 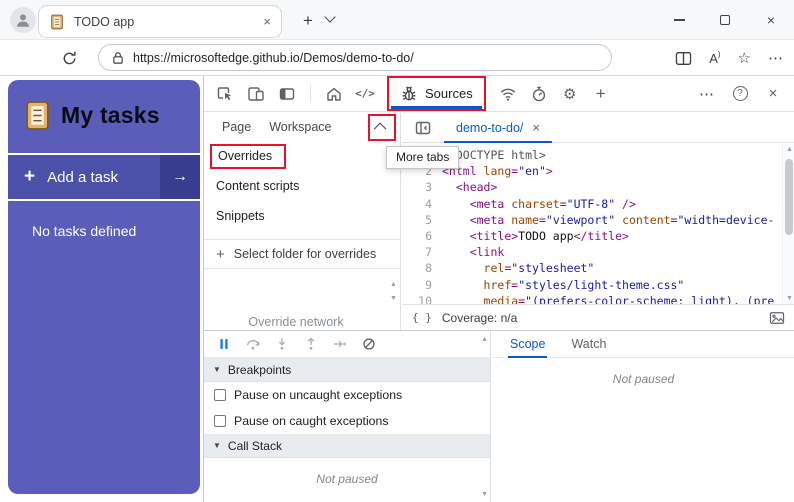 I want to click on step-button, so click(x=340, y=344).